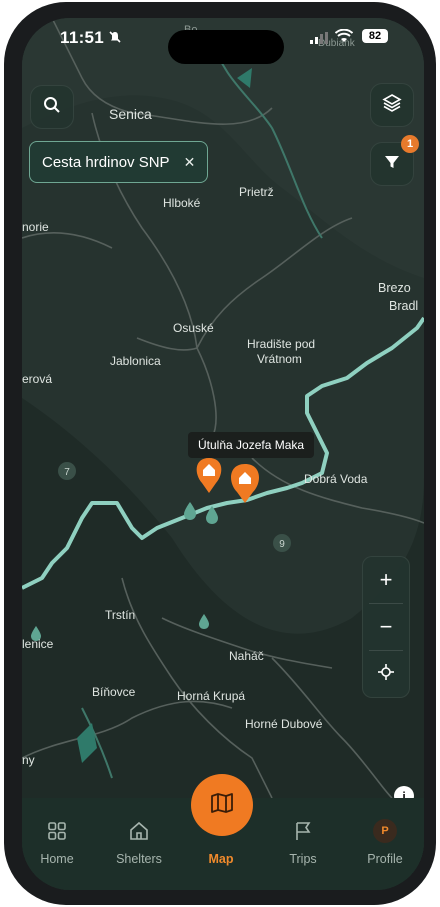 This screenshot has width=440, height=907. Describe the element at coordinates (226, 47) in the screenshot. I see `dynamic-island` at that location.